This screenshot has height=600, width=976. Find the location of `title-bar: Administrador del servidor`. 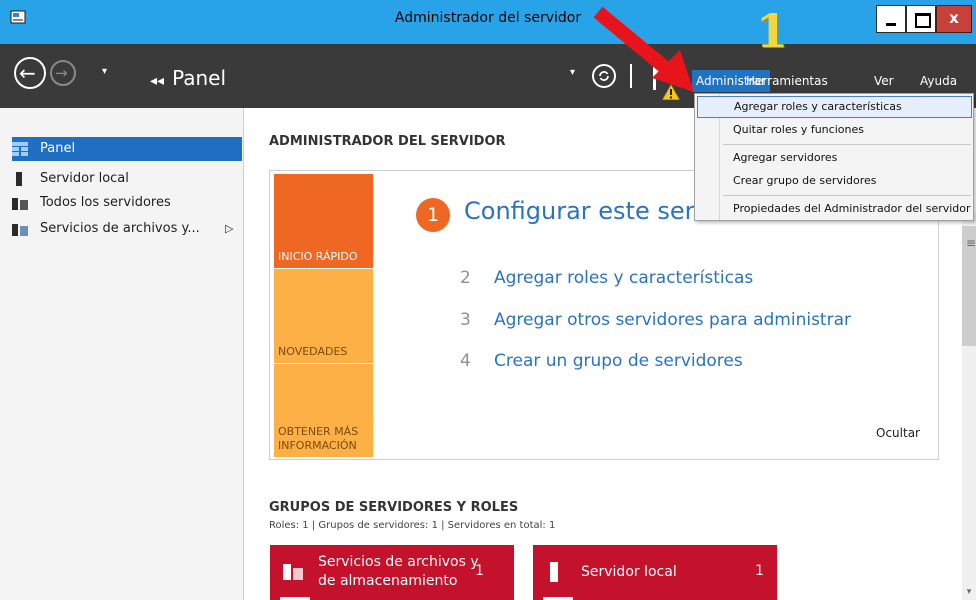

title-bar: Administrador del servidor is located at coordinates (488, 22).